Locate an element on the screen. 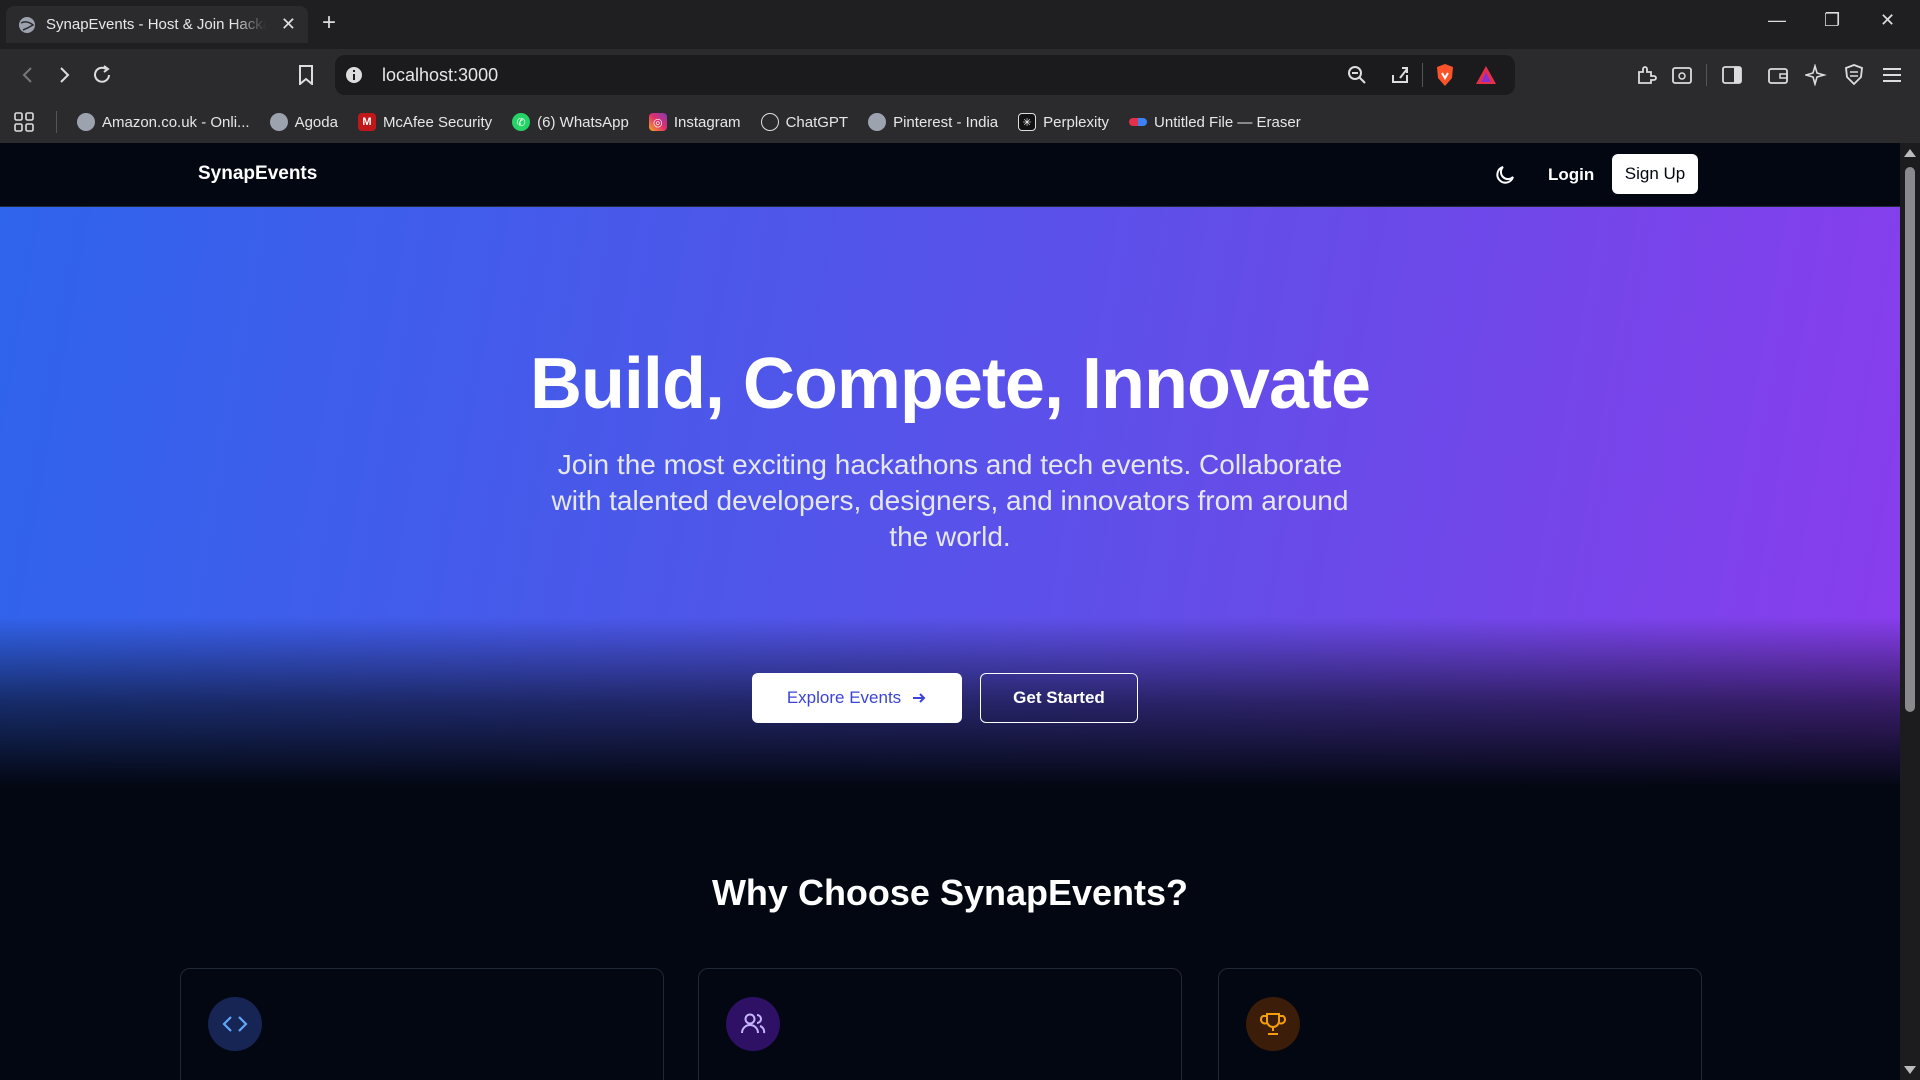 The width and height of the screenshot is (1920, 1080). whatsapp-icon: ✆ is located at coordinates (521, 122).